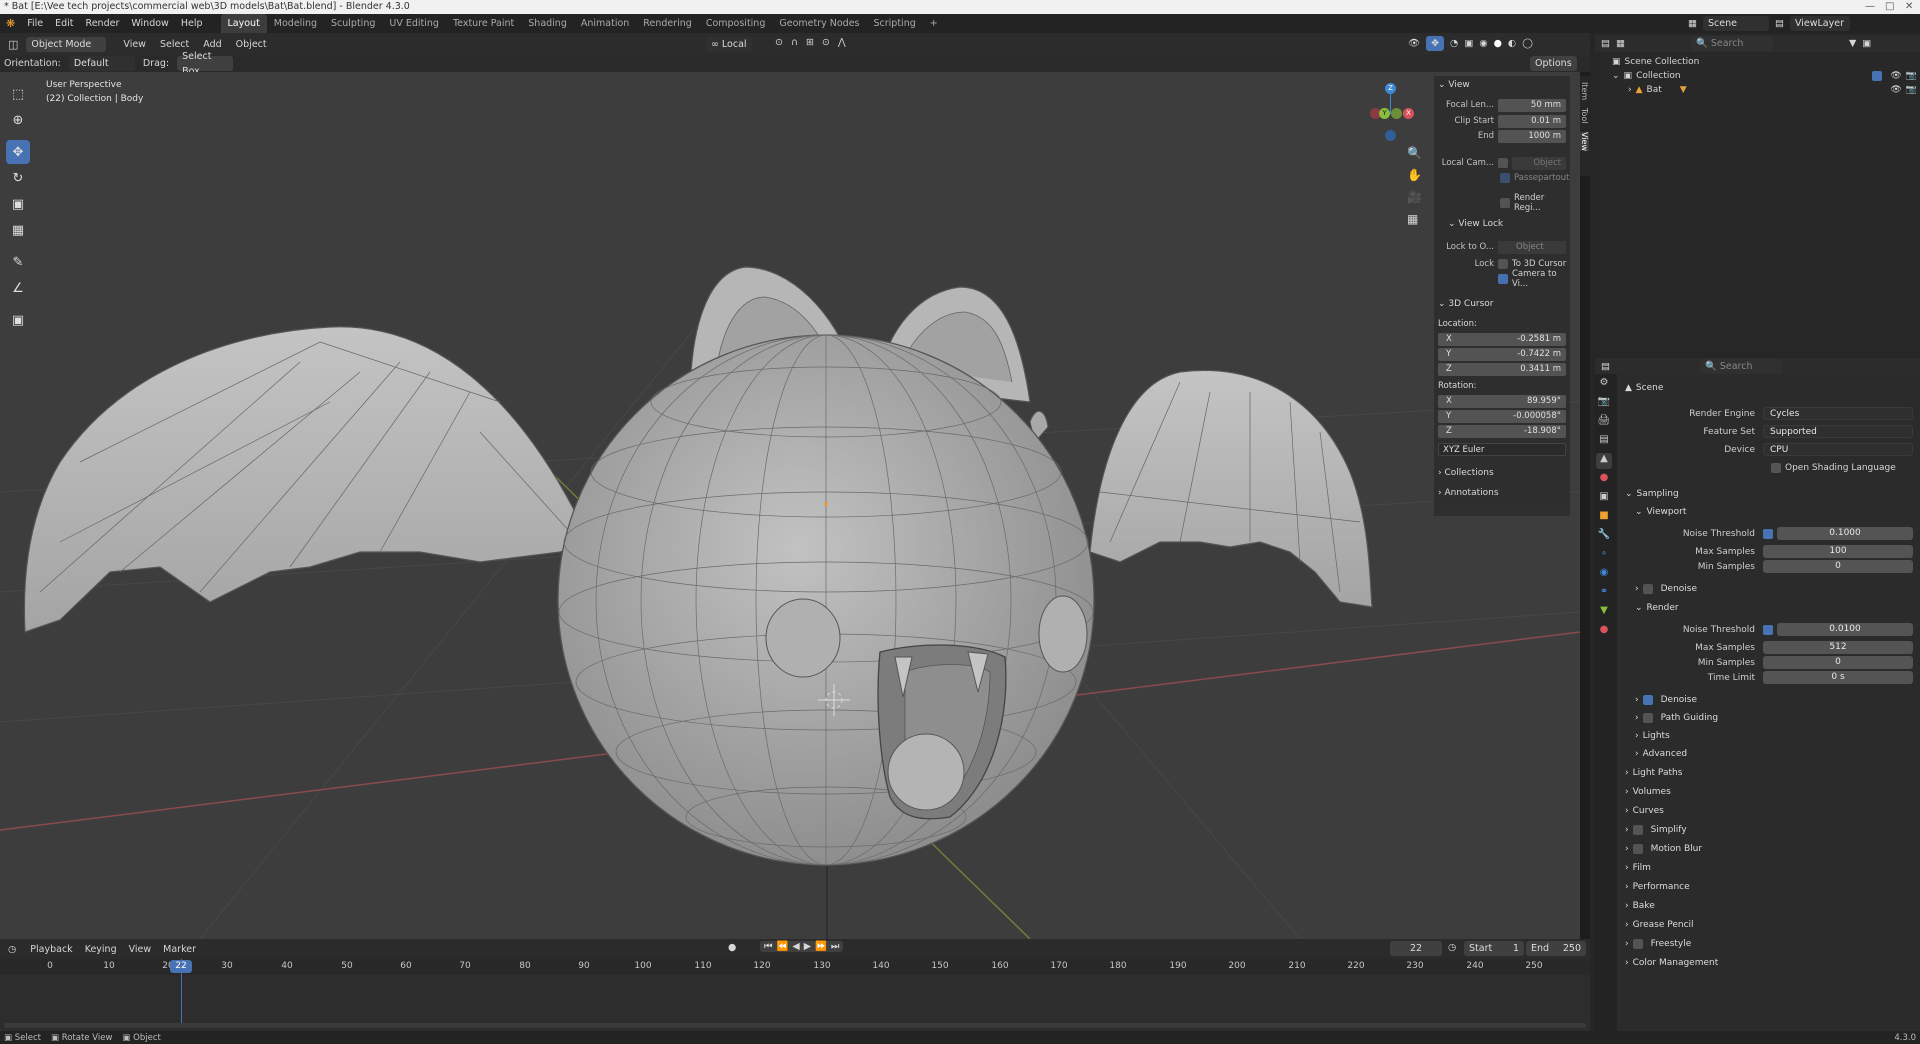  I want to click on r-denoise-checkbox, so click(1647, 700).